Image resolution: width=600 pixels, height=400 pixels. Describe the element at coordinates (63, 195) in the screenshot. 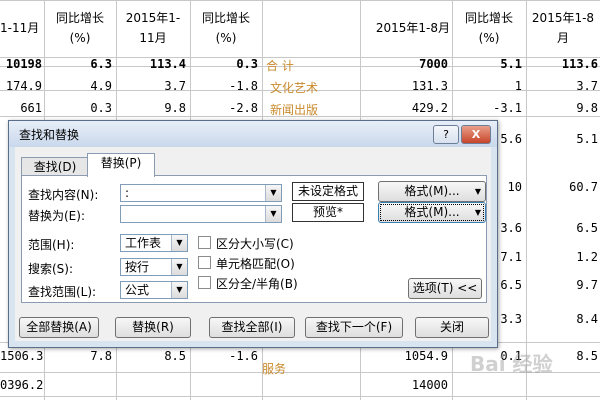

I see `find-label: 查找内容(N):` at that location.